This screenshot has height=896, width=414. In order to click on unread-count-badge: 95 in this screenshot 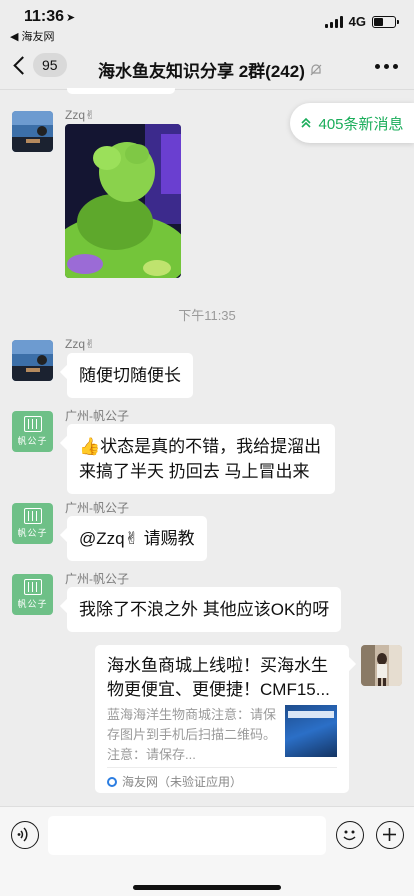, I will do `click(50, 65)`.